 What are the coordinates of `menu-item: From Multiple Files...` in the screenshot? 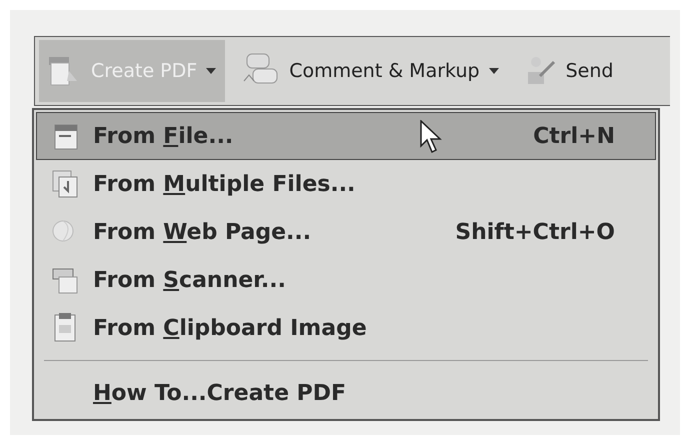 It's located at (346, 184).